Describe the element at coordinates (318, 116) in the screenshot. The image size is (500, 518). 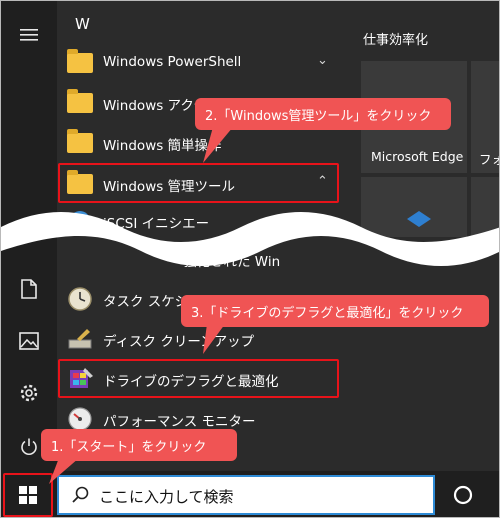
I see `callout-text: 2.「Windows管理ツール」をクリック` at that location.